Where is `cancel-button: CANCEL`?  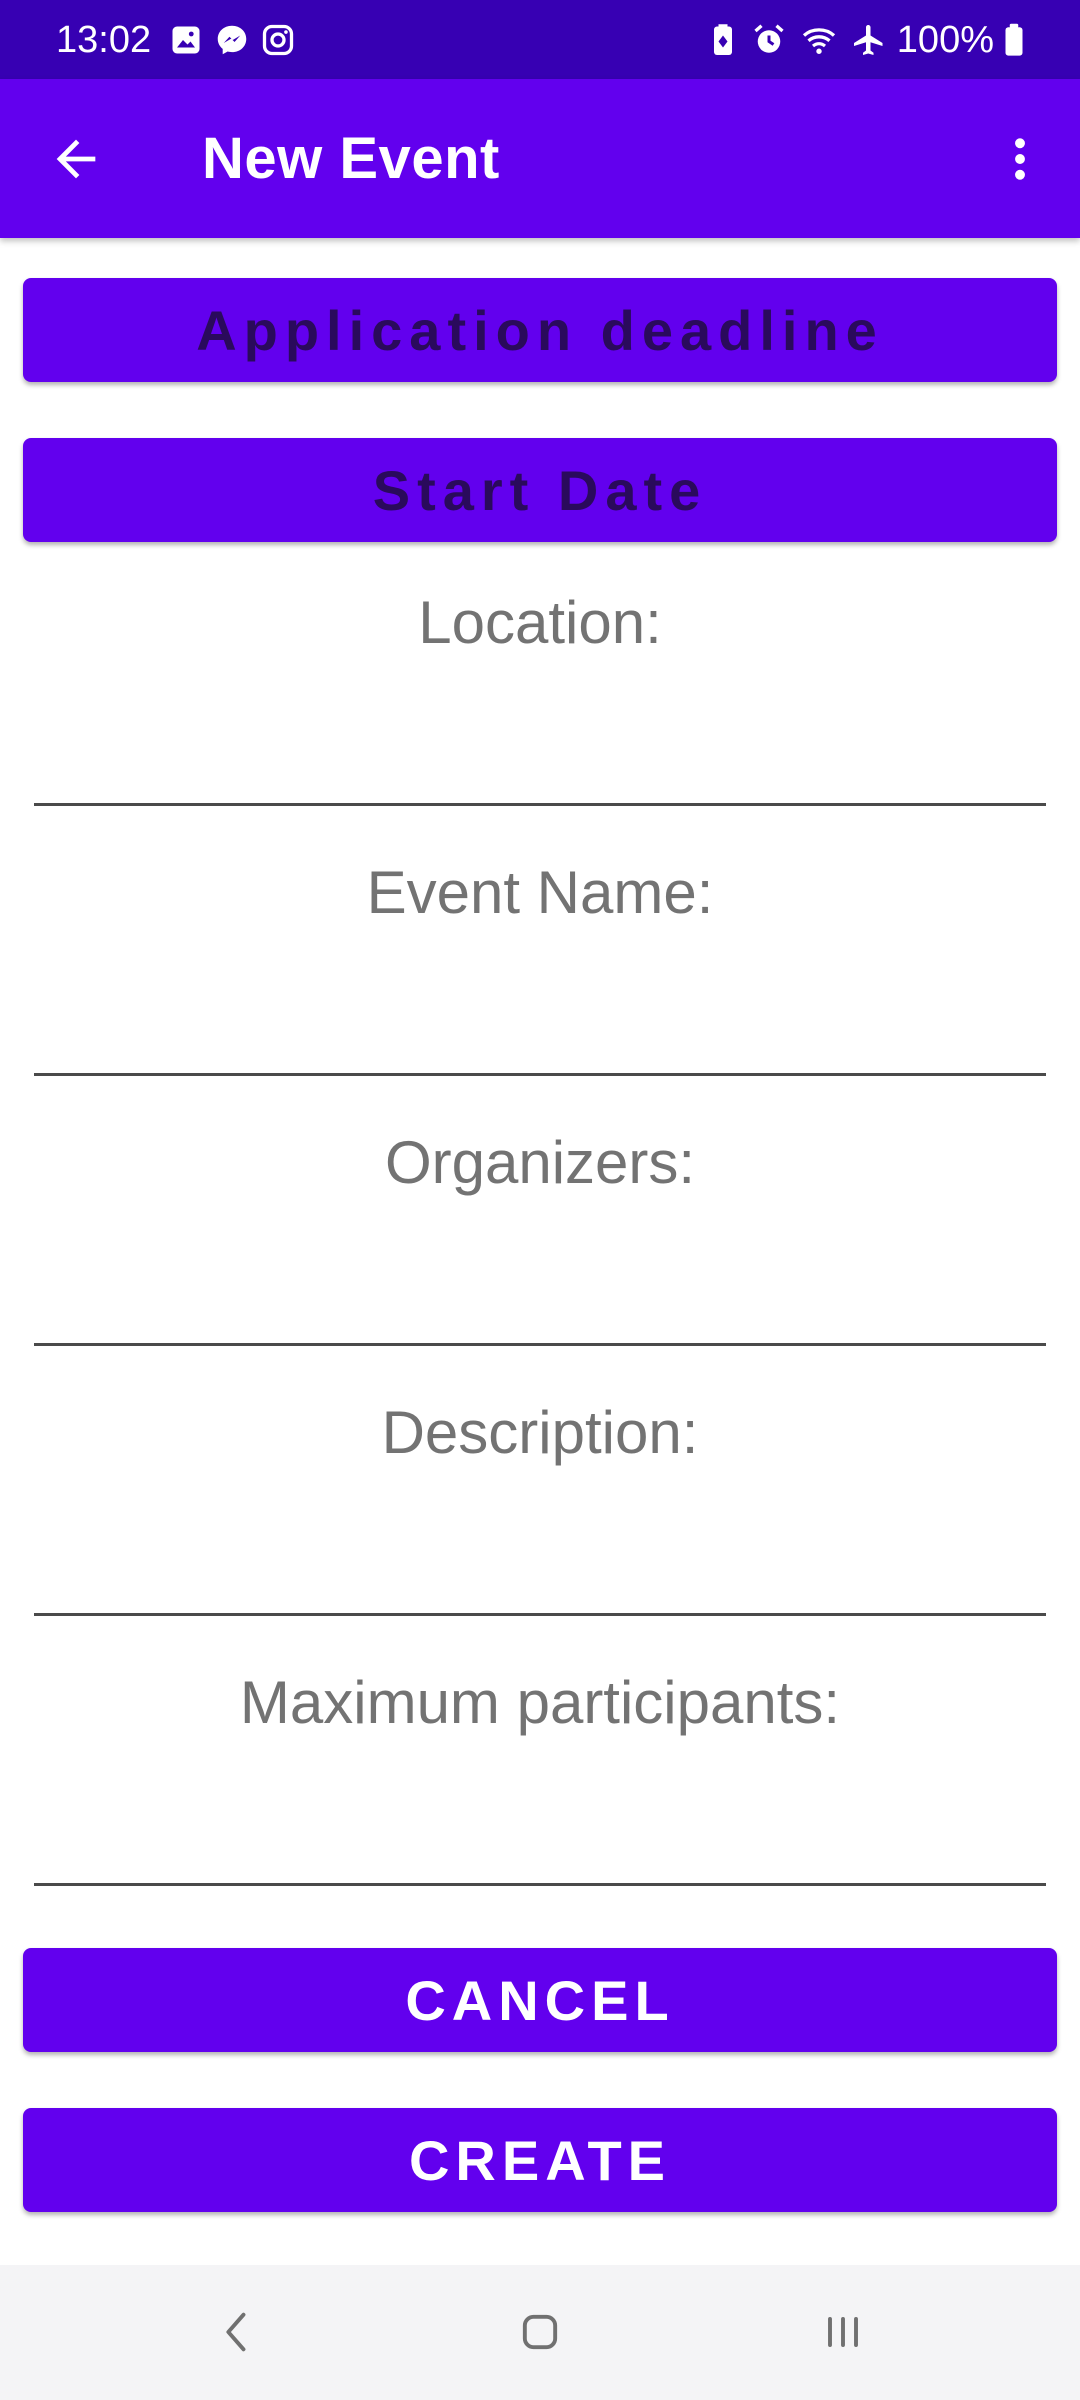 cancel-button: CANCEL is located at coordinates (540, 2000).